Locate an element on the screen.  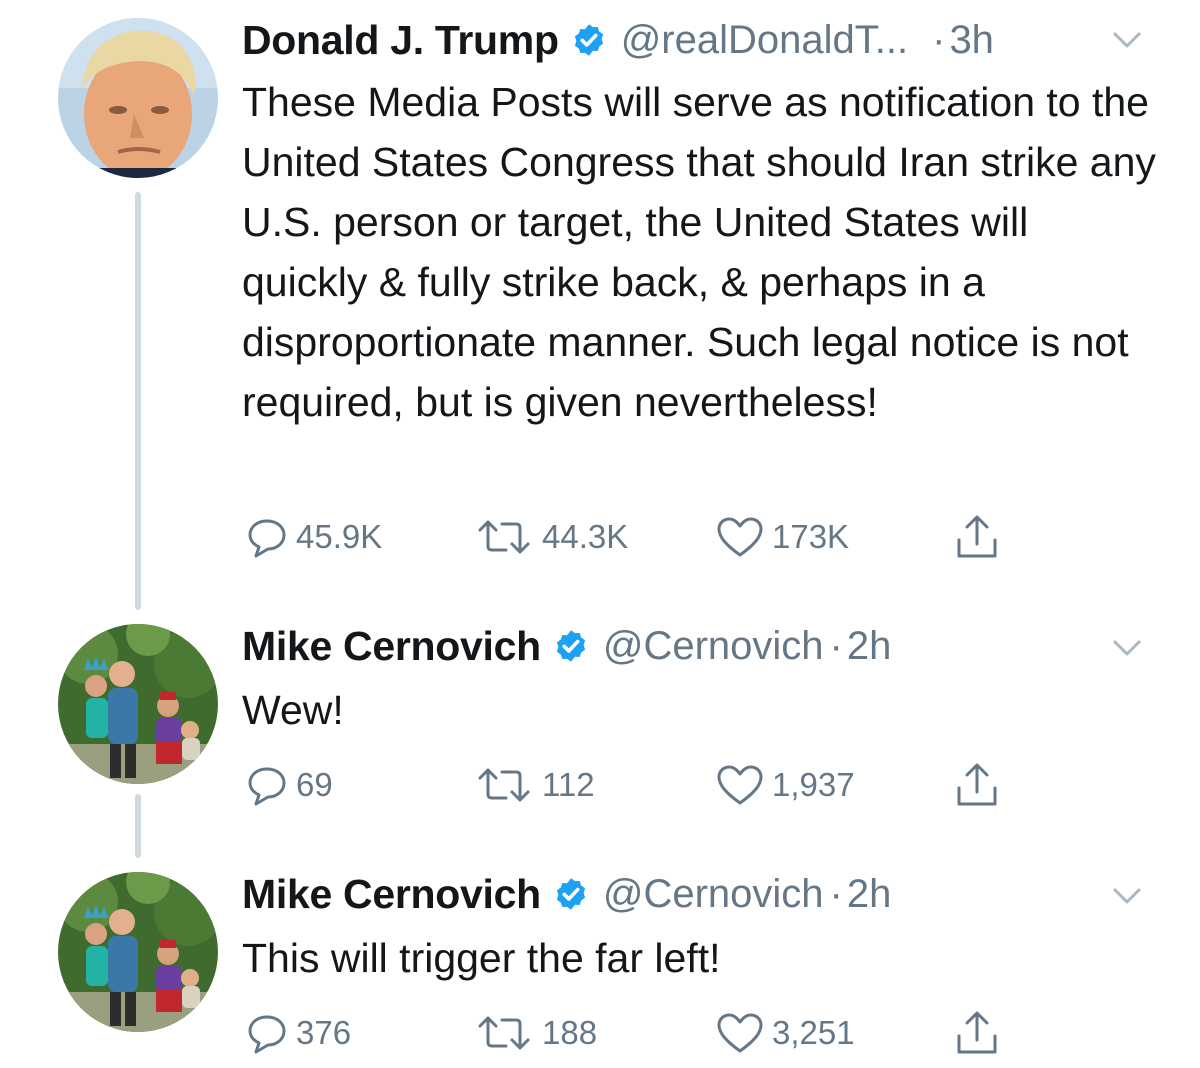
portrait-avatar-icon is located at coordinates (138, 98).